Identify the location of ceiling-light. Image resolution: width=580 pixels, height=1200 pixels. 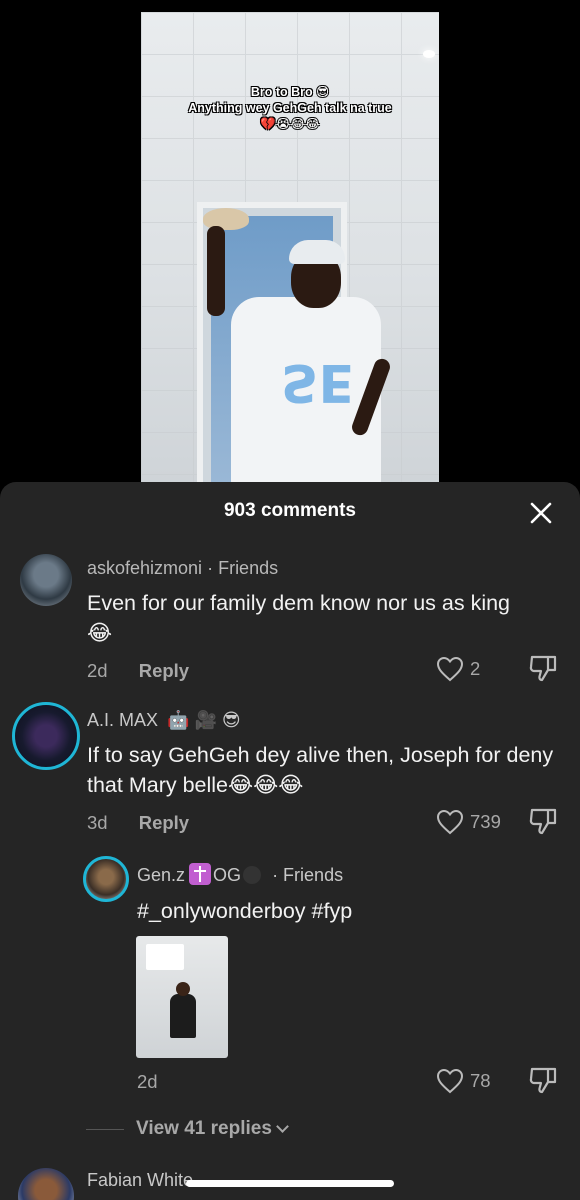
(429, 54).